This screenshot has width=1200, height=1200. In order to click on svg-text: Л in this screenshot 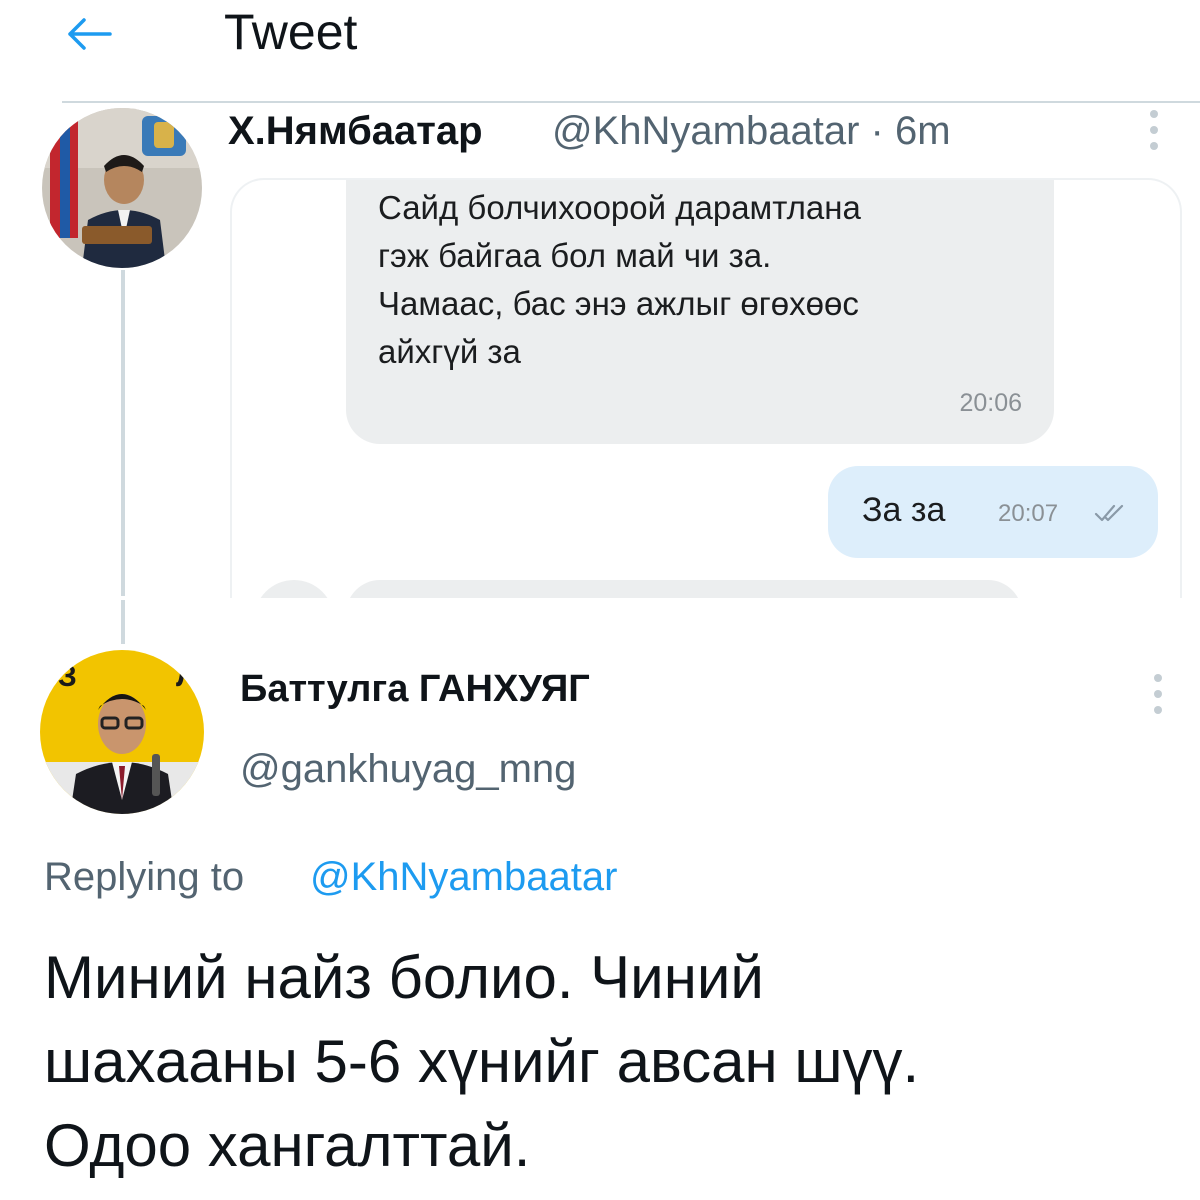, I will do `click(186, 676)`.